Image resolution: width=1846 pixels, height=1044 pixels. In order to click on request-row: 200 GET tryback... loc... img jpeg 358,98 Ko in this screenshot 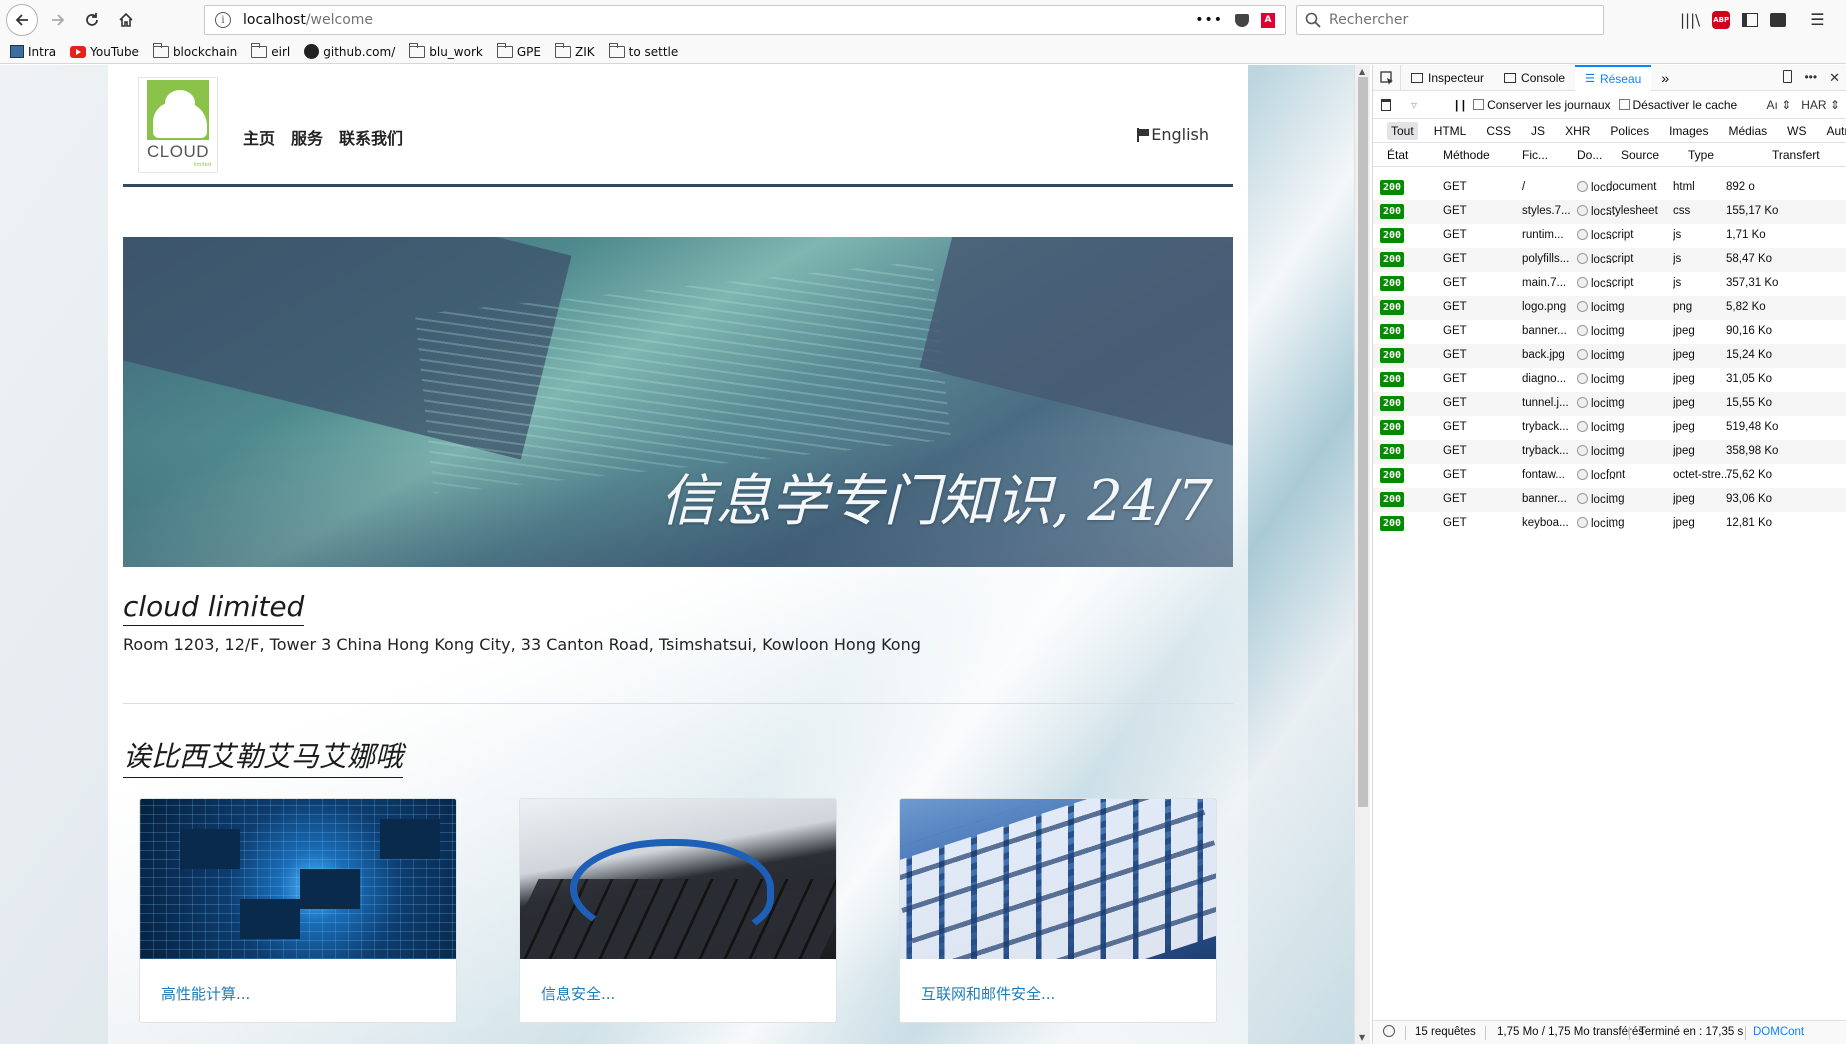, I will do `click(1609, 452)`.